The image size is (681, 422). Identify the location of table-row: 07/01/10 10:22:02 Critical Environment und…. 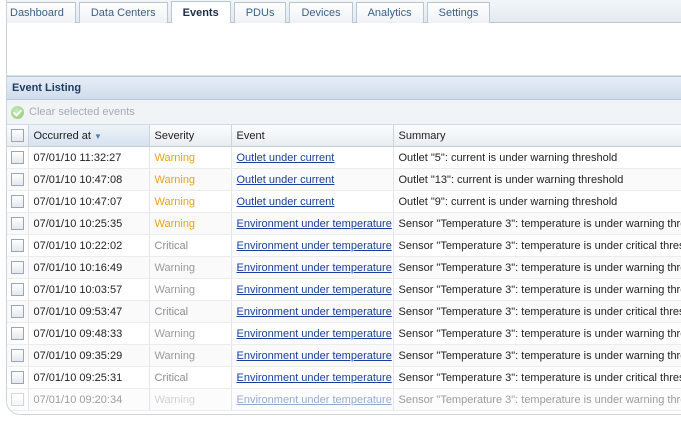
(344, 245).